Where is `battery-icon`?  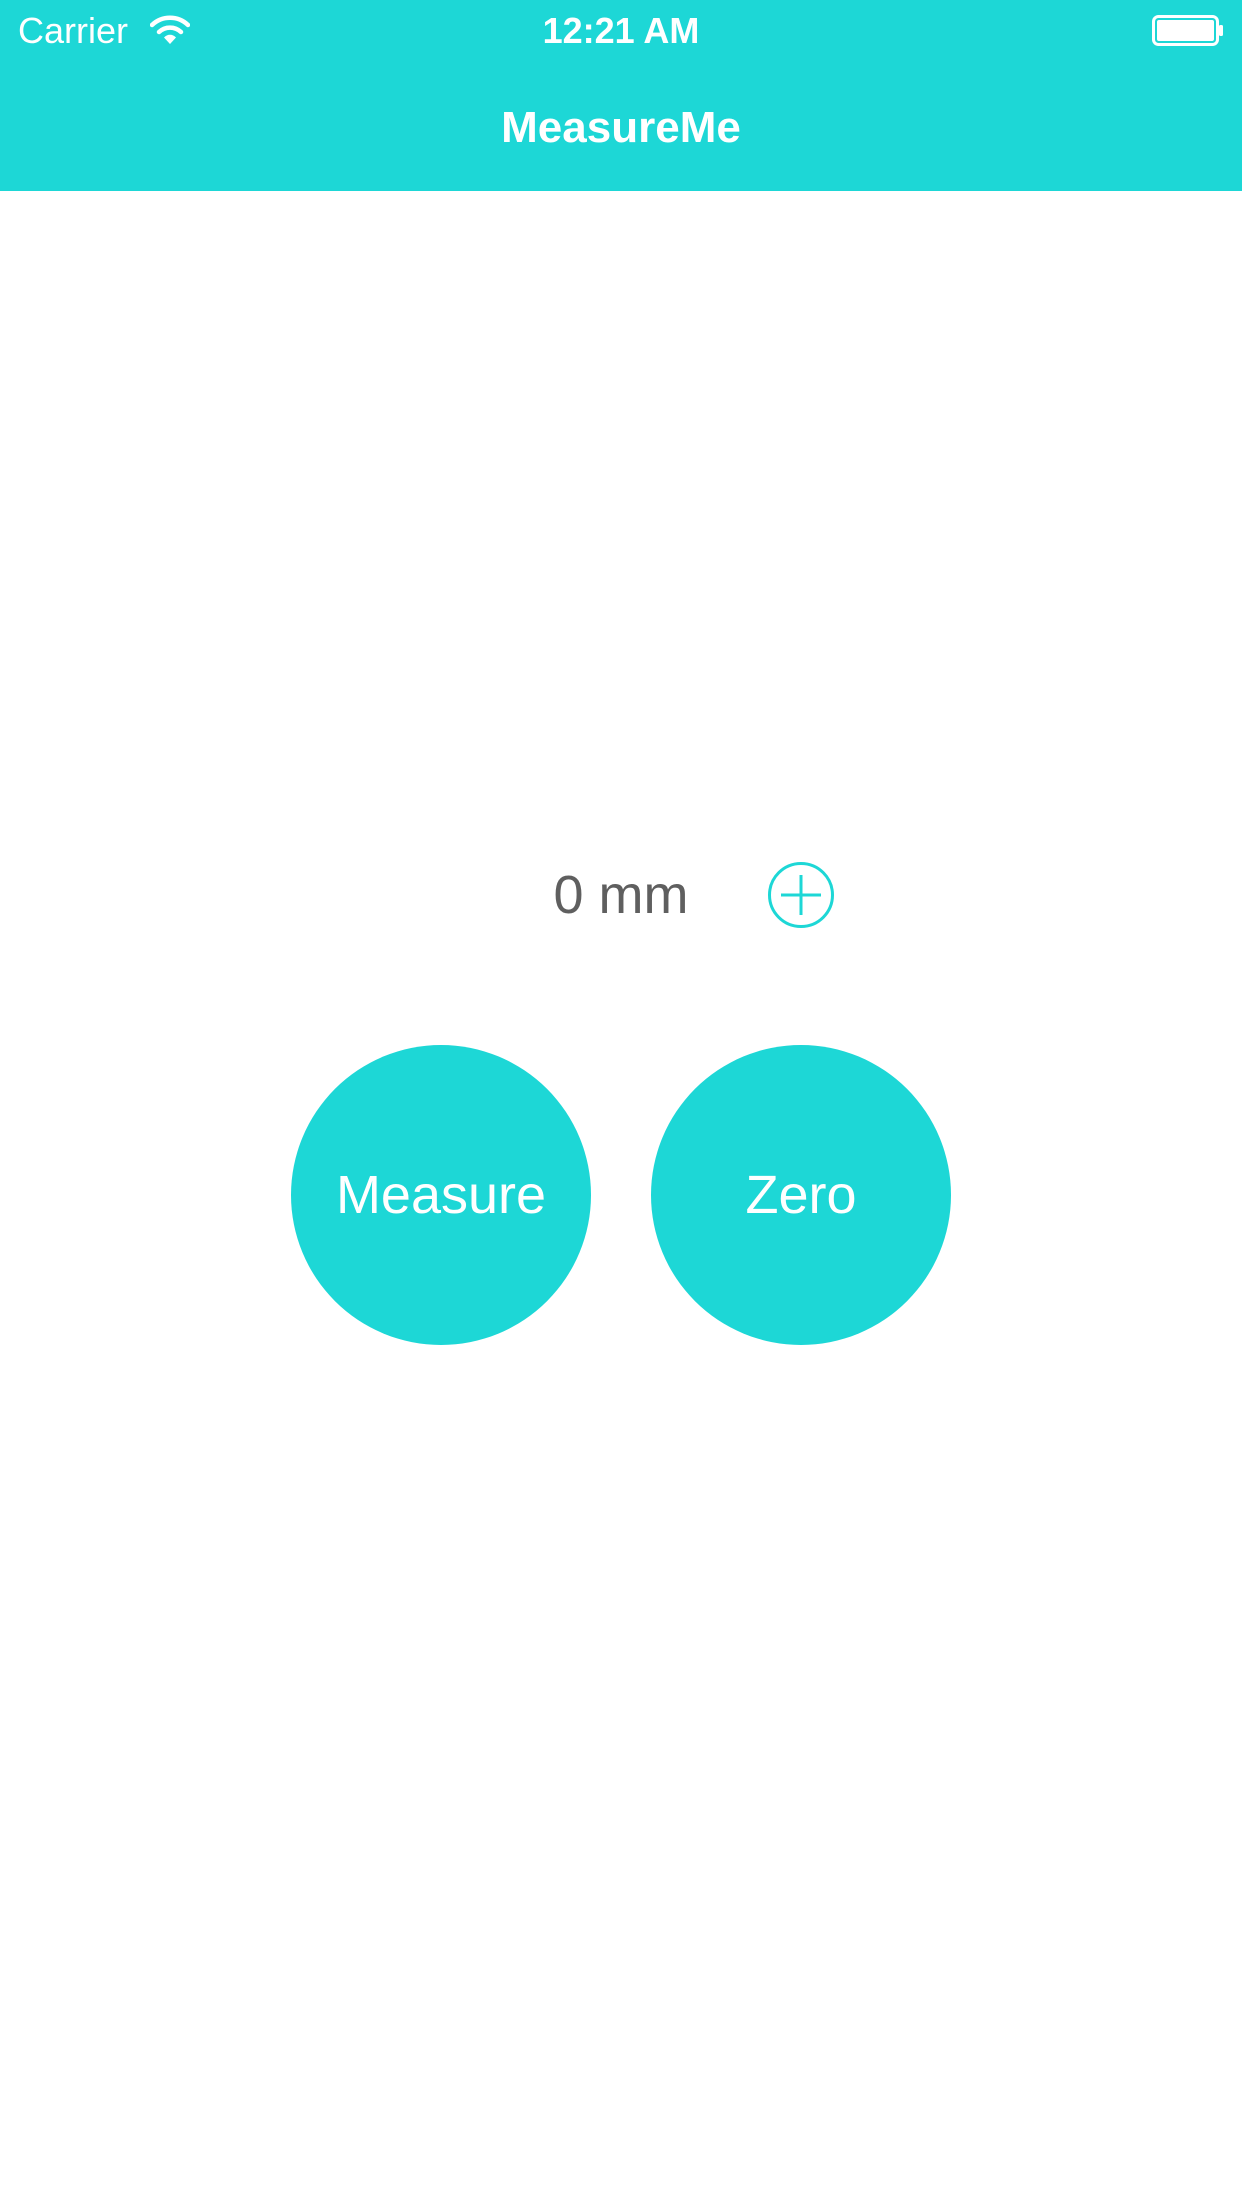 battery-icon is located at coordinates (1188, 31).